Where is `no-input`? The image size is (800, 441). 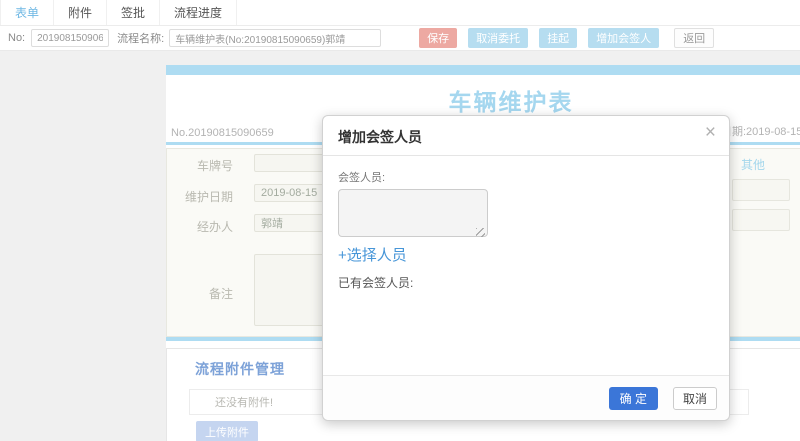 no-input is located at coordinates (70, 38).